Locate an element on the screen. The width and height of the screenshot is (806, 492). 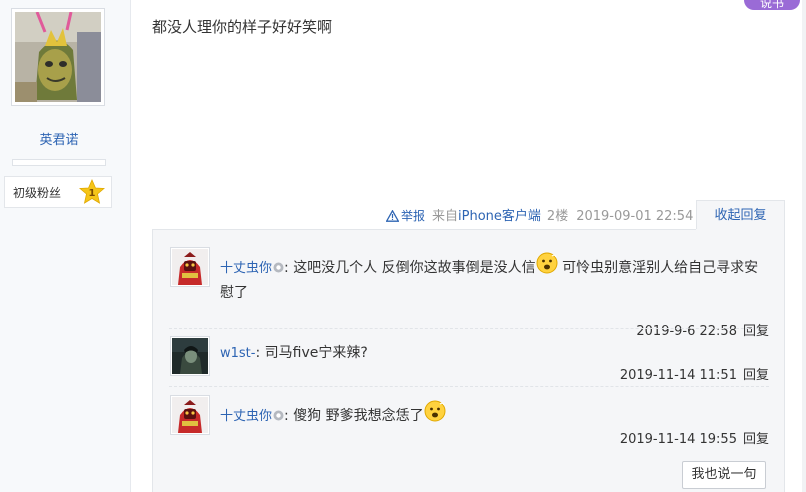
post-source: 来自iPhone客户端 is located at coordinates (486, 216).